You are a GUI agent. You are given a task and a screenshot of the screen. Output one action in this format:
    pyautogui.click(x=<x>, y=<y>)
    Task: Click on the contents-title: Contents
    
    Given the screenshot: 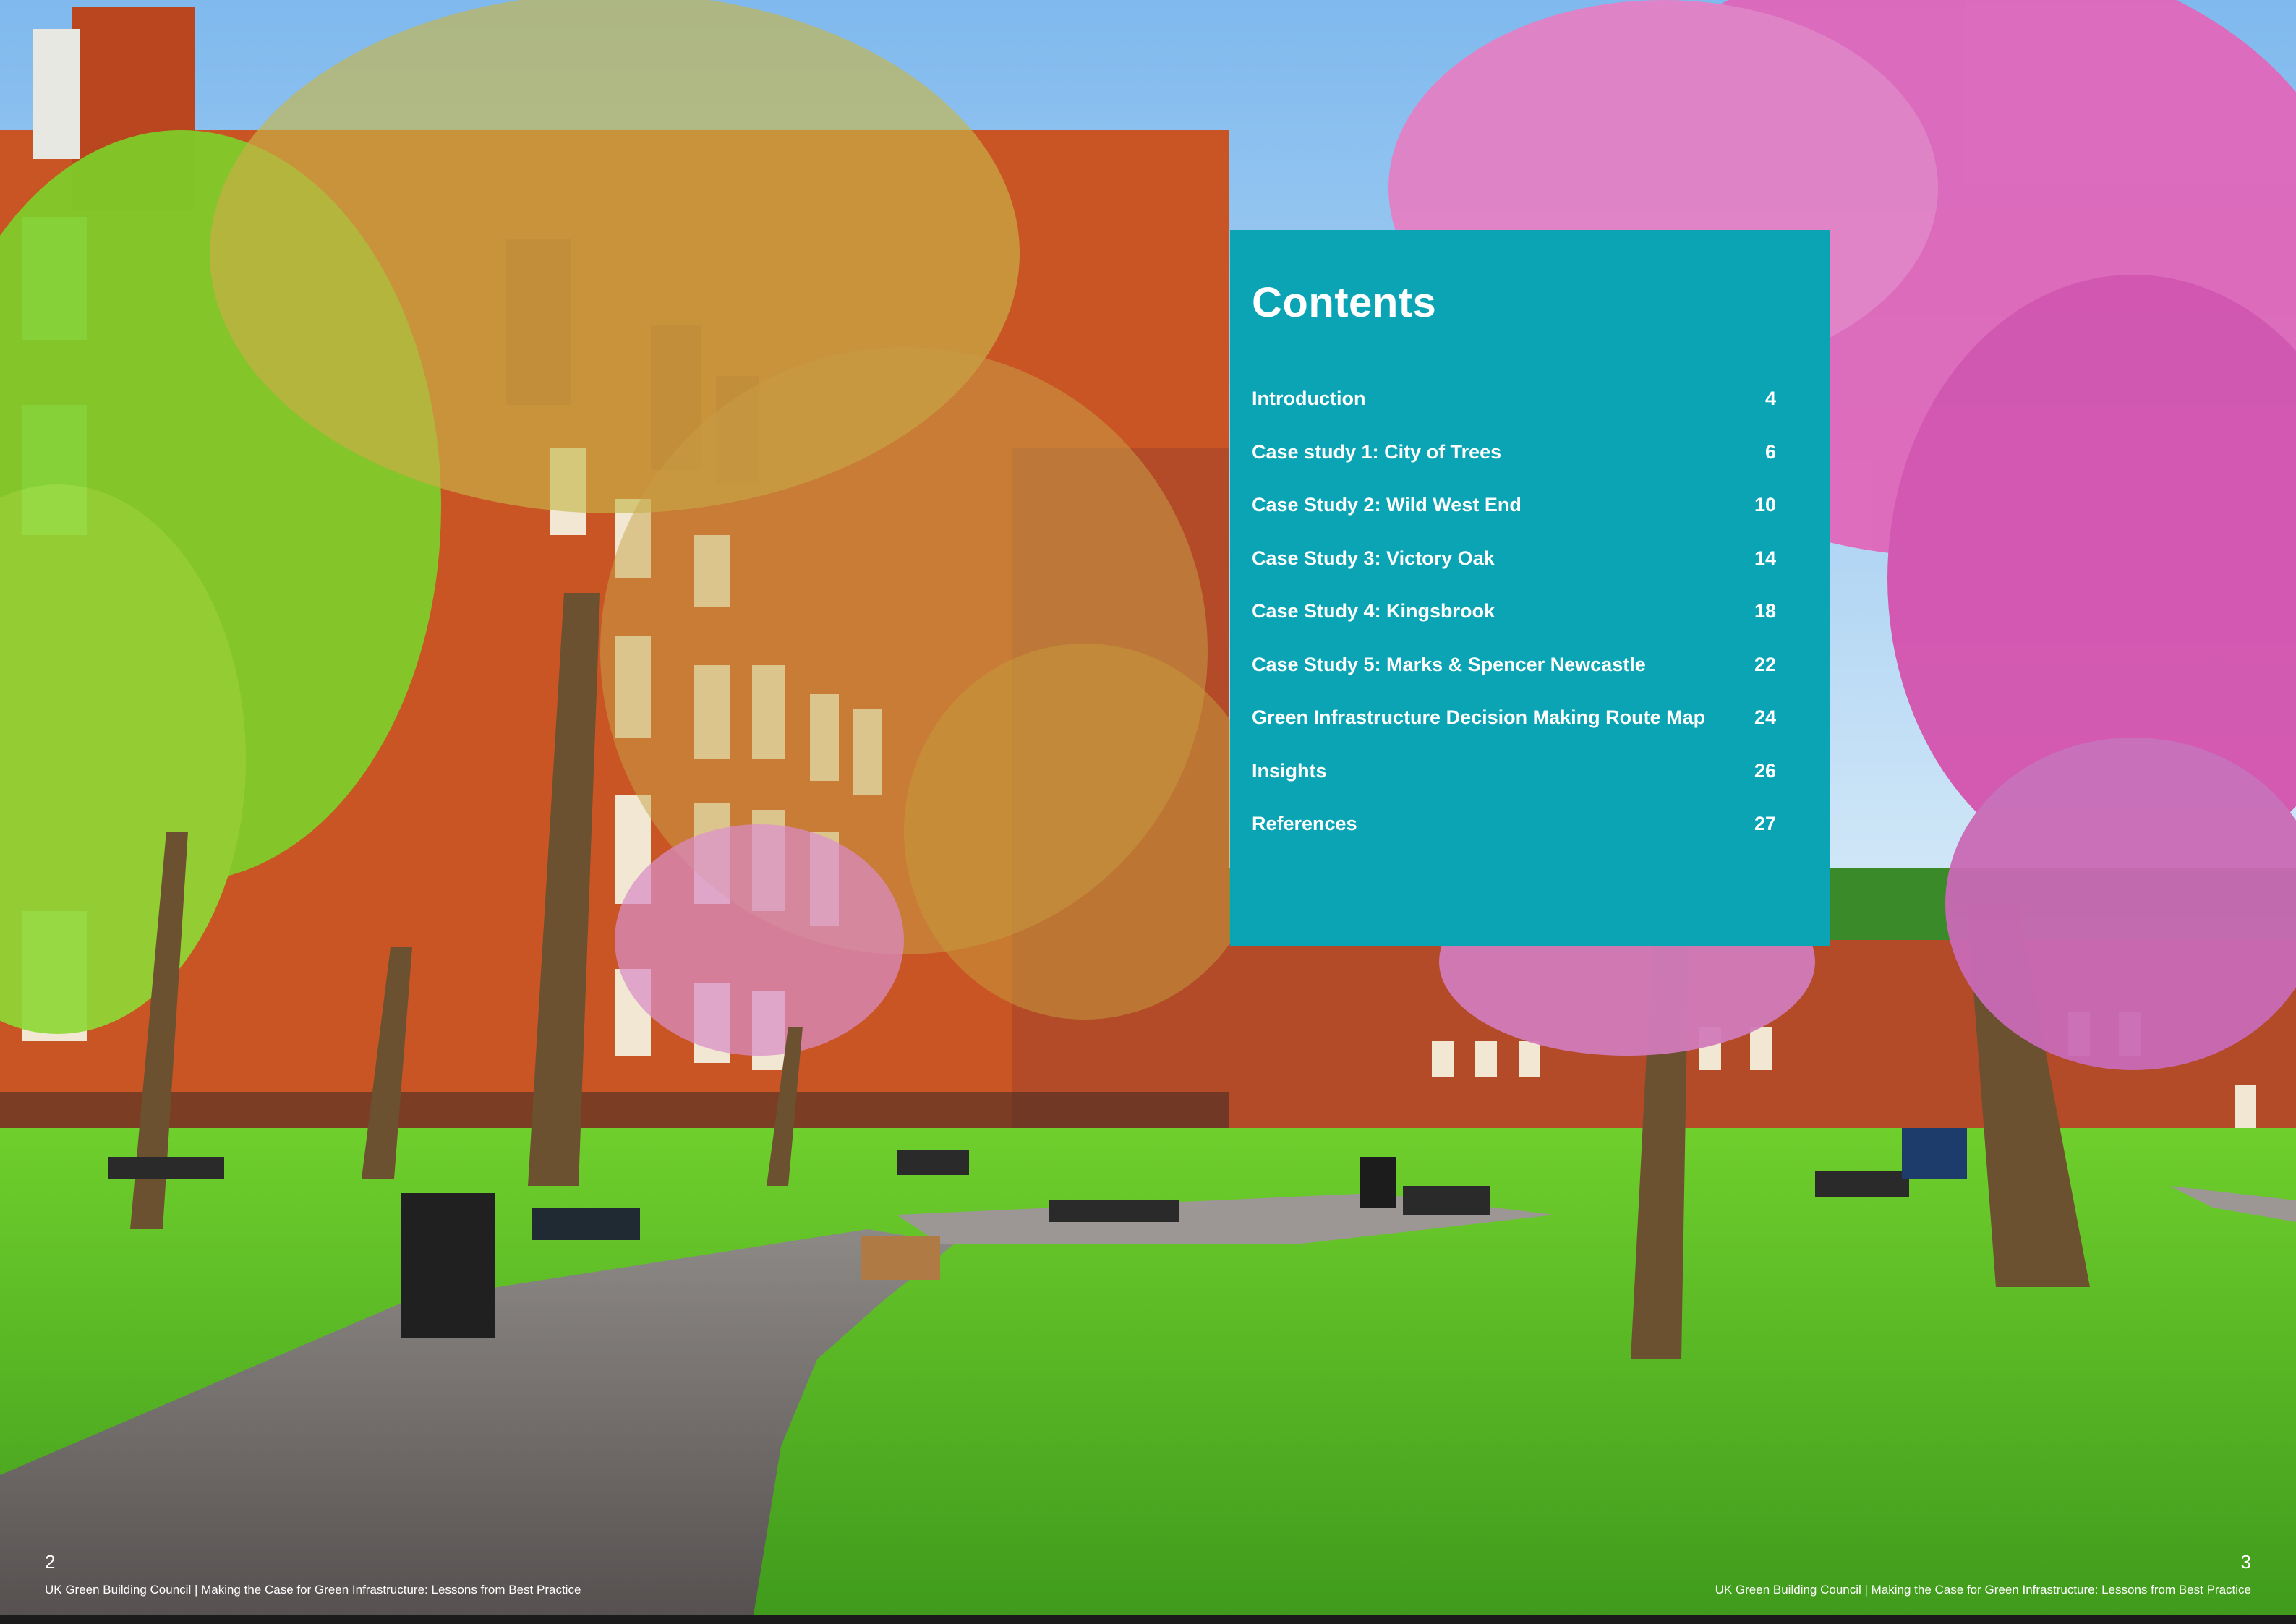 What is the action you would take?
    pyautogui.click(x=1344, y=302)
    